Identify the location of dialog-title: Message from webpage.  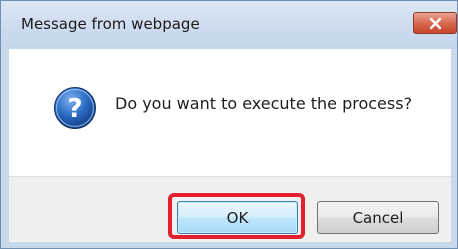
(110, 24).